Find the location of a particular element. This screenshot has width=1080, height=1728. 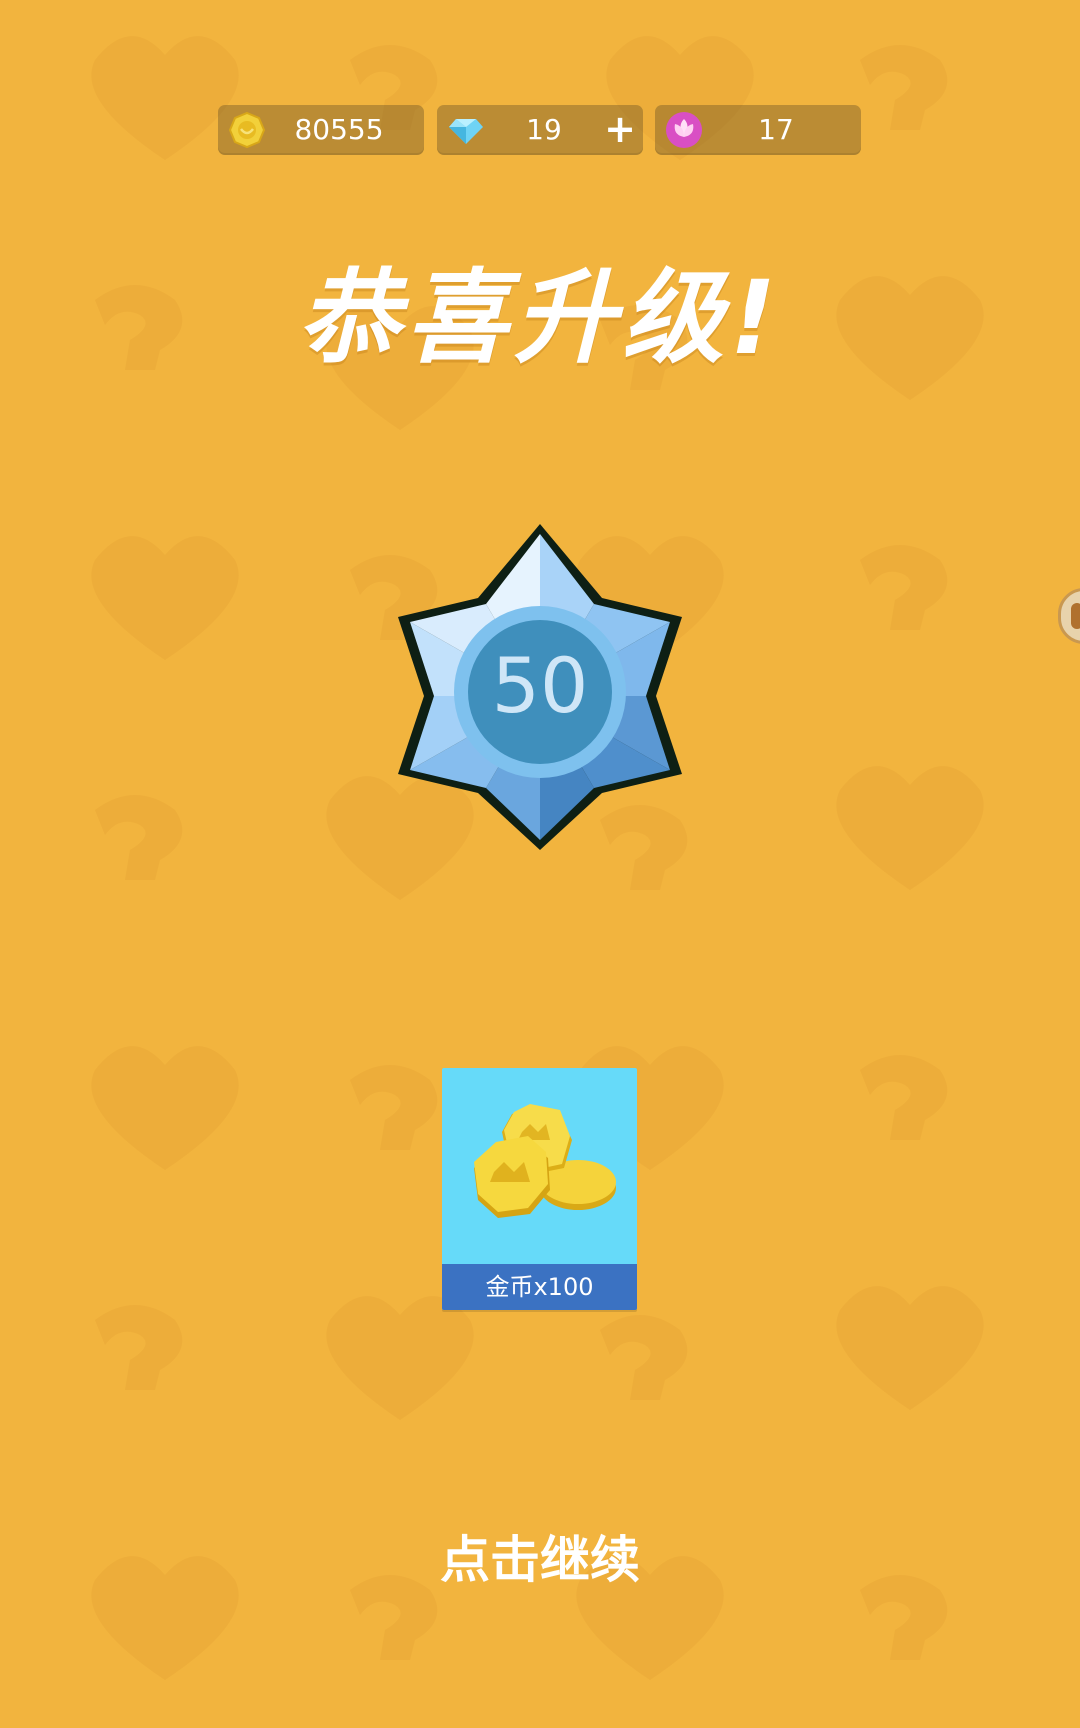

level-up-title: 恭喜升级! is located at coordinates (540, 318).